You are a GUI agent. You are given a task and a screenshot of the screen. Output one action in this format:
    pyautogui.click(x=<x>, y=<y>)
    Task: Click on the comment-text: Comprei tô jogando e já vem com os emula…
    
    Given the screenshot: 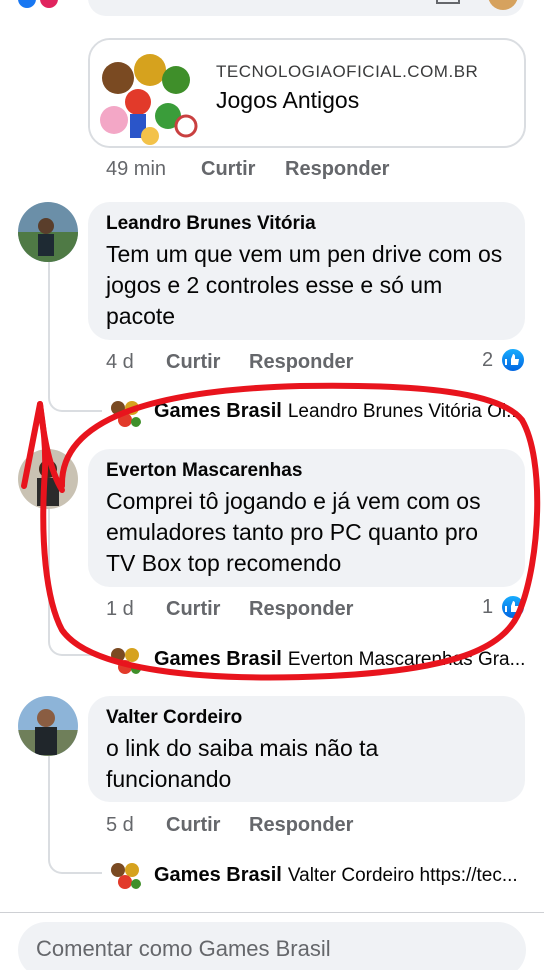 What is the action you would take?
    pyautogui.click(x=293, y=532)
    